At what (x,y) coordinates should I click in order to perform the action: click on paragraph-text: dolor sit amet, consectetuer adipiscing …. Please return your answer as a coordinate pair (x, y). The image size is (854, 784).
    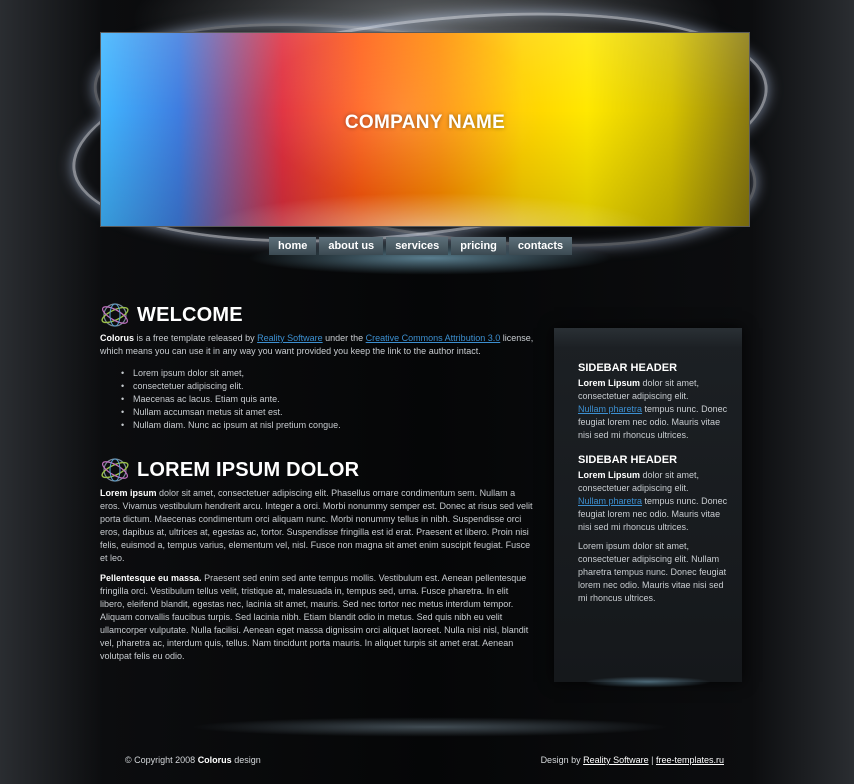
    Looking at the image, I should click on (316, 525).